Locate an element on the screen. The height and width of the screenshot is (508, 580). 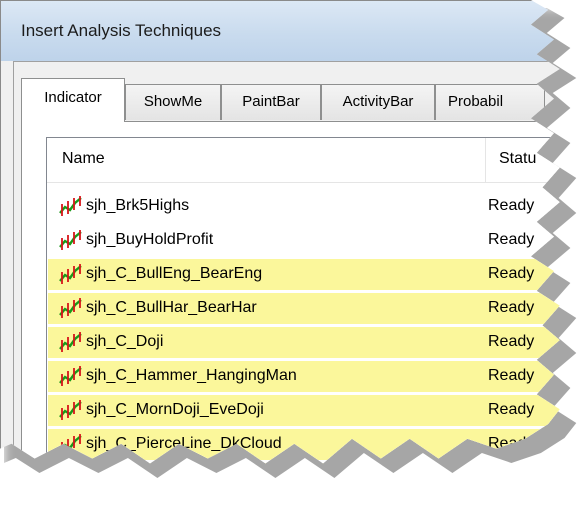
list-item: sjh_C_Hammer_HangingMan Ready is located at coordinates (304, 376).